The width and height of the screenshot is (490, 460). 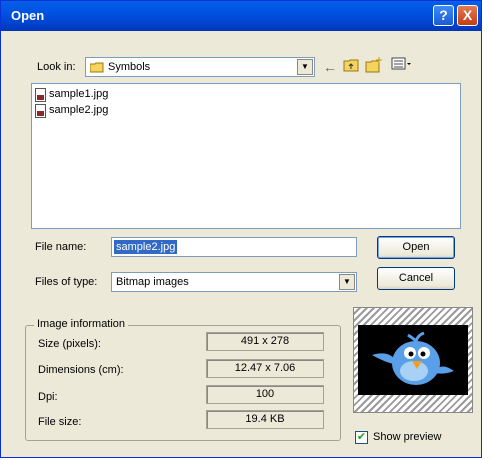 I want to click on checkbox-box: ✔, so click(x=361, y=437).